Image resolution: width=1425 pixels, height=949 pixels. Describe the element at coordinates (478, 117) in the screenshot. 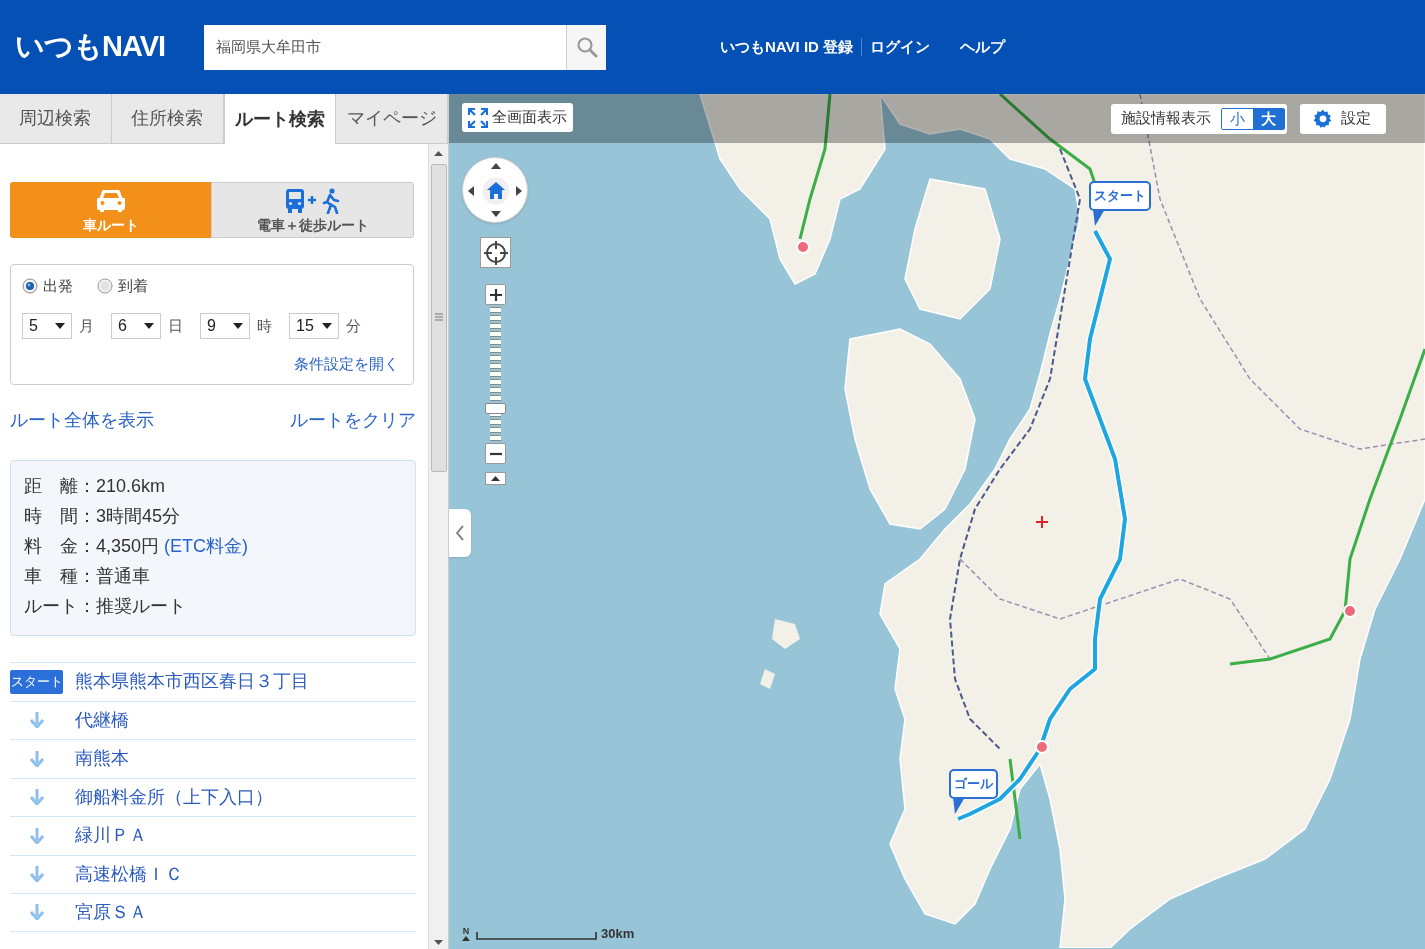

I see `expand-icon` at that location.